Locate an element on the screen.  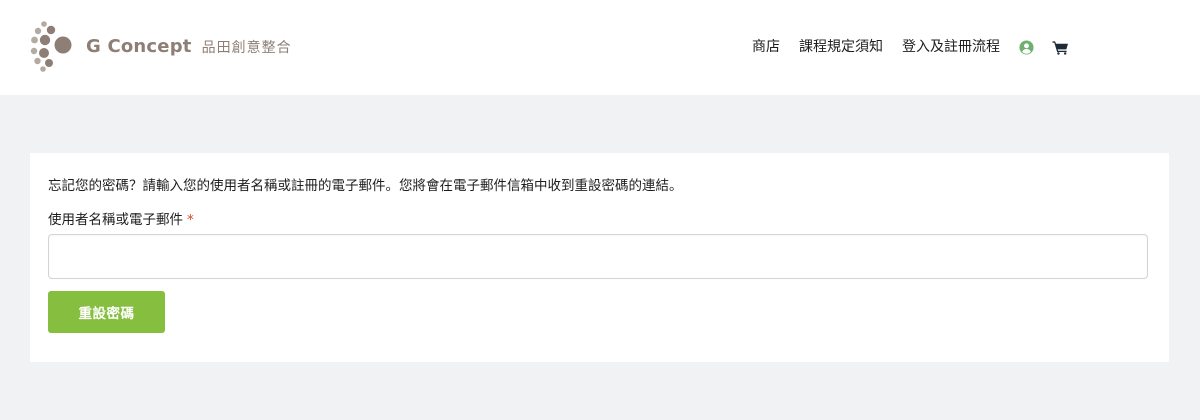
main-nav: 商店 課程規定須知 登入及註冊流程 is located at coordinates (910, 47).